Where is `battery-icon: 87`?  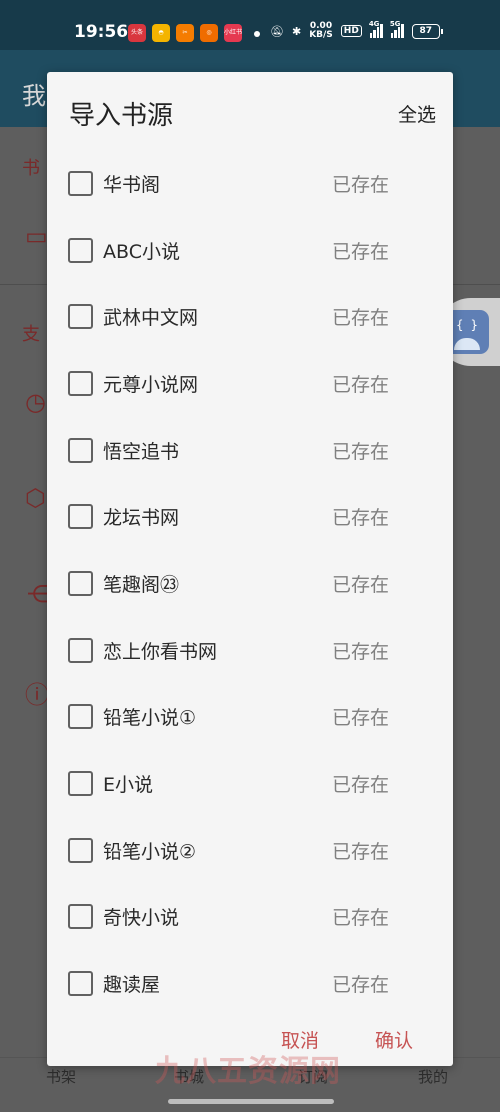
battery-icon: 87 is located at coordinates (427, 31).